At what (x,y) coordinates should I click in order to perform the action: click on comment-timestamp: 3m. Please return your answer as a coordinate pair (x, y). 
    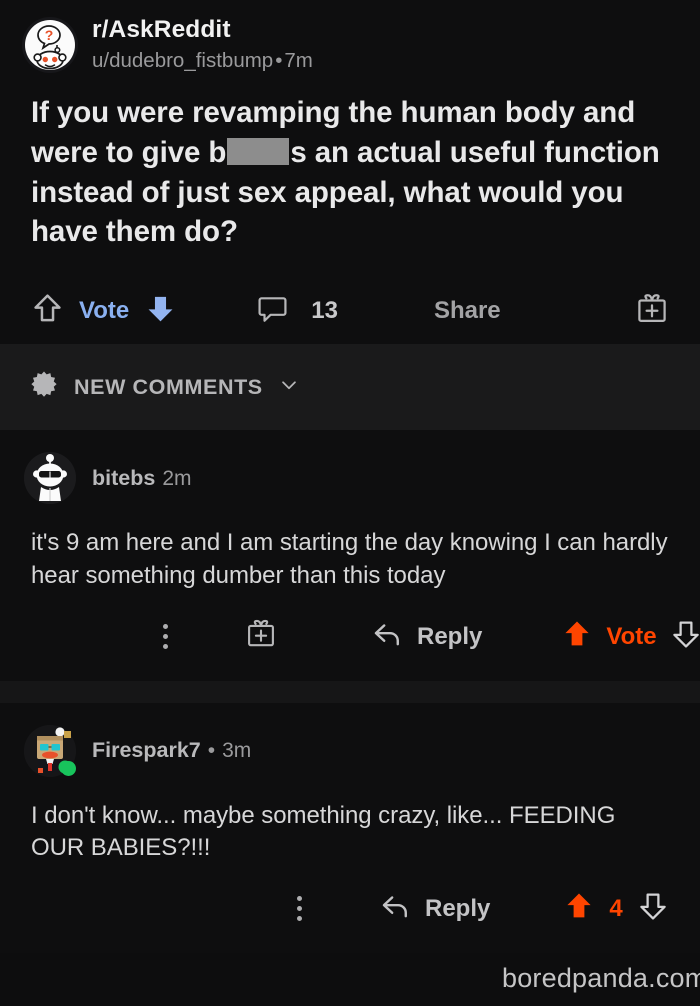
    Looking at the image, I should click on (237, 751).